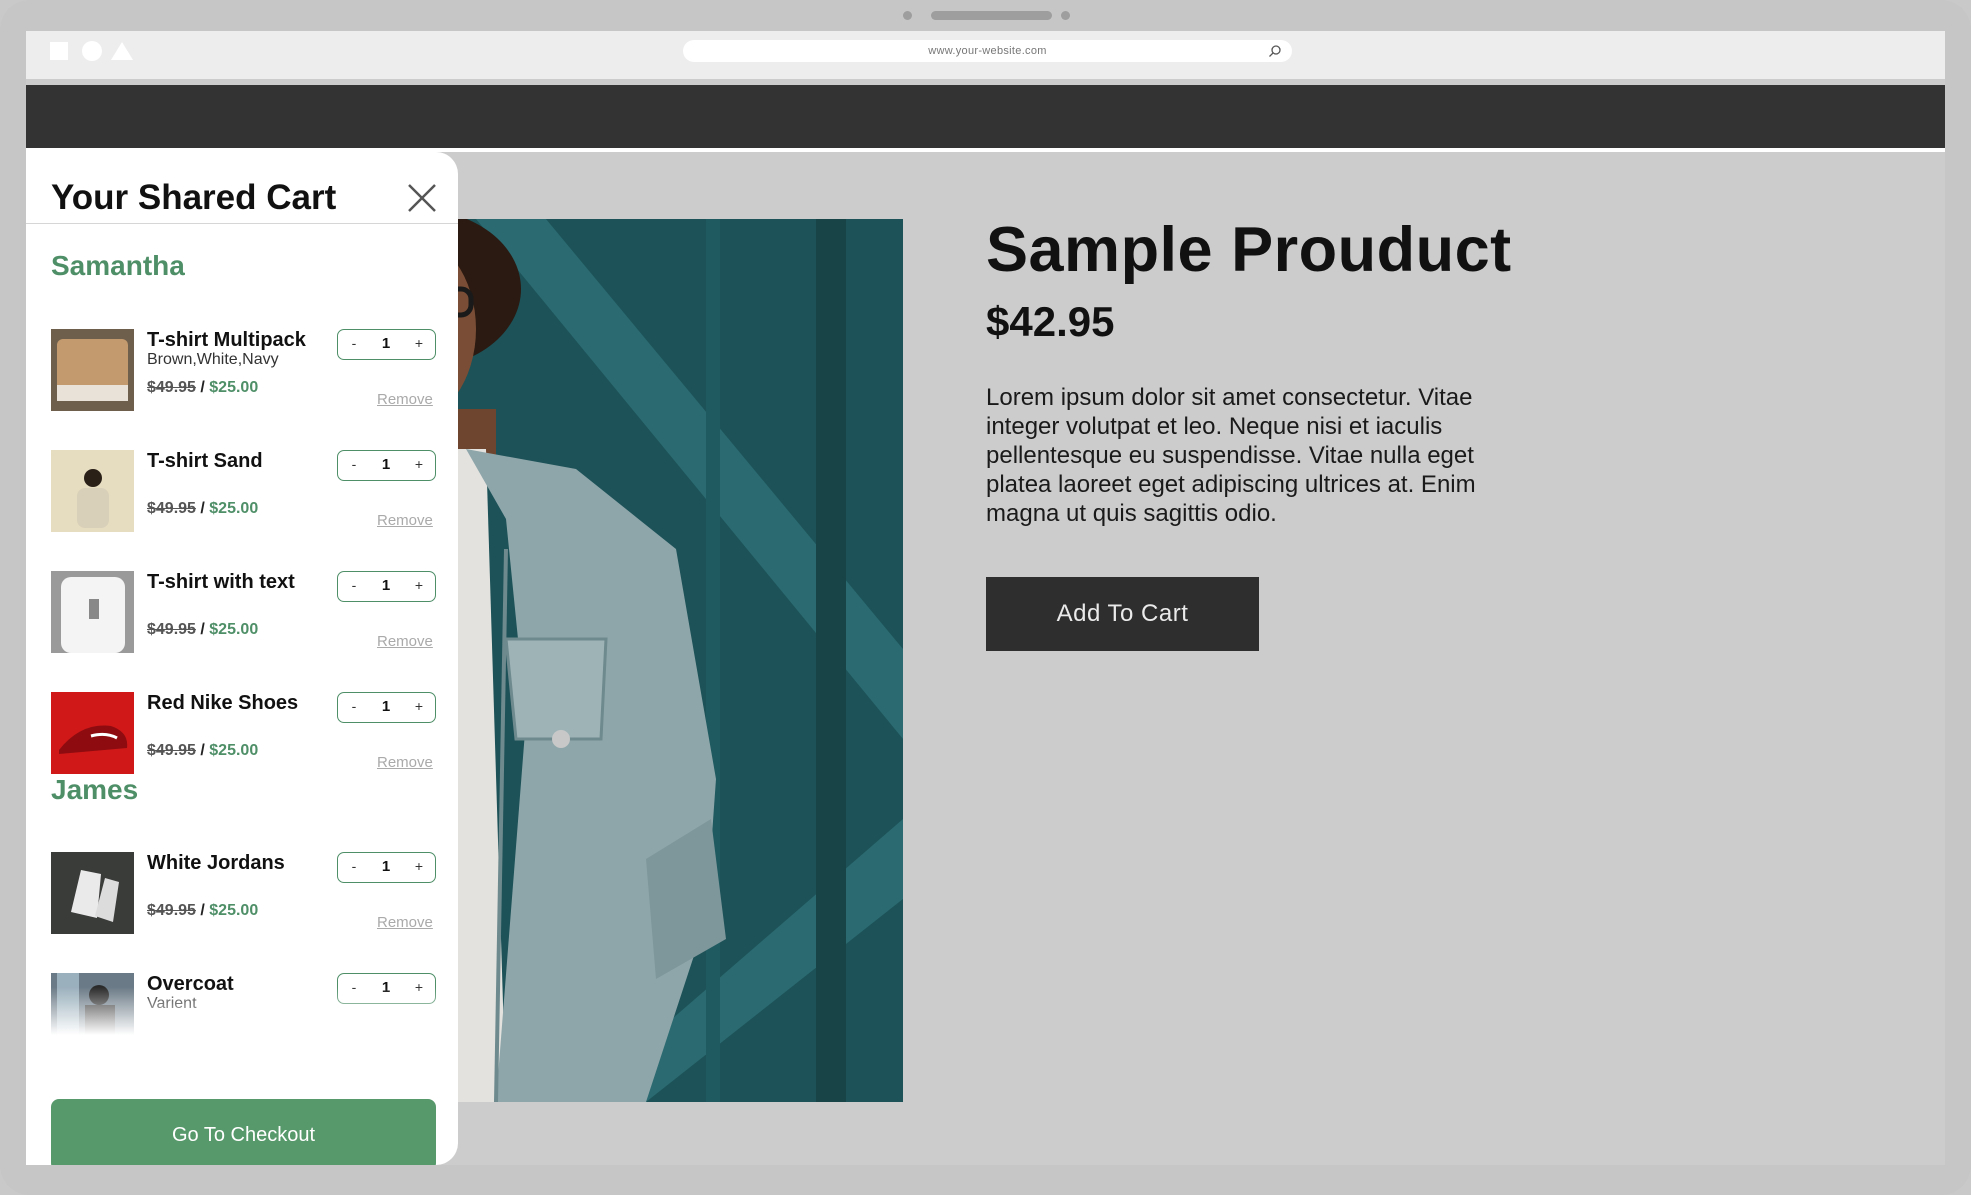  Describe the element at coordinates (216, 863) in the screenshot. I see `item-name: White Jordans` at that location.